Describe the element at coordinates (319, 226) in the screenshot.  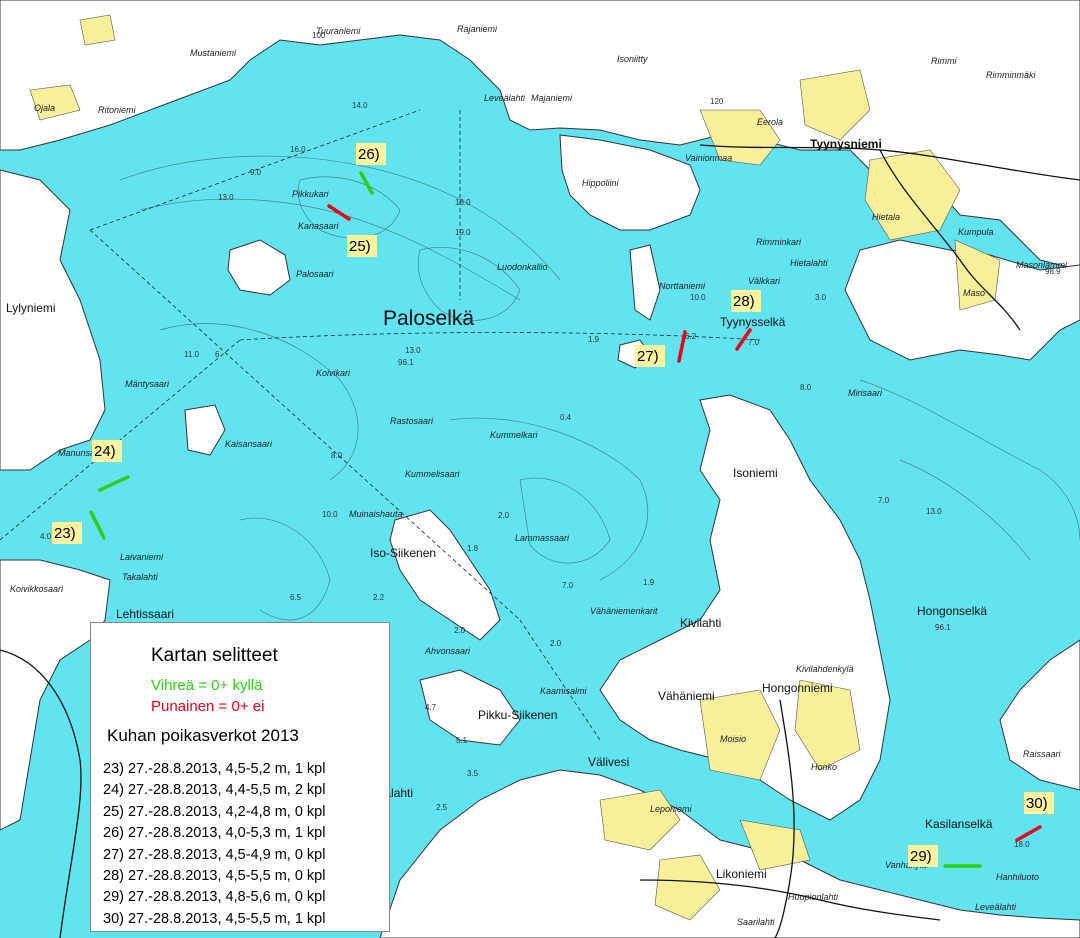
I see `place-label: Kanasaari` at that location.